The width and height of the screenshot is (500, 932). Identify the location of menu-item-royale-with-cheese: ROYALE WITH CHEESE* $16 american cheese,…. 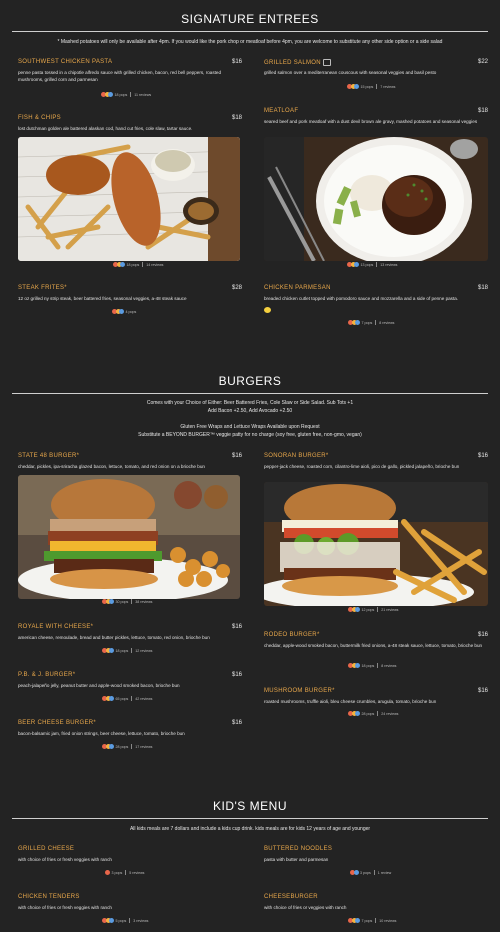
(130, 640).